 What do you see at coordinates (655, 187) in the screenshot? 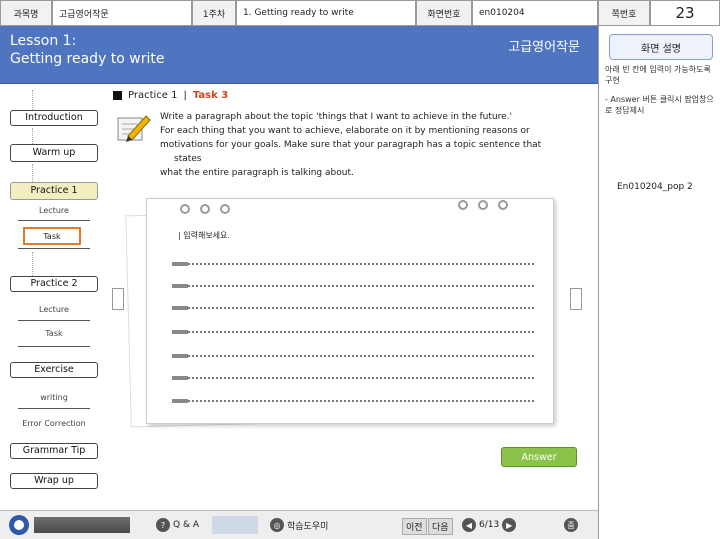
I see `popup-id: En010204_pop 2` at bounding box center [655, 187].